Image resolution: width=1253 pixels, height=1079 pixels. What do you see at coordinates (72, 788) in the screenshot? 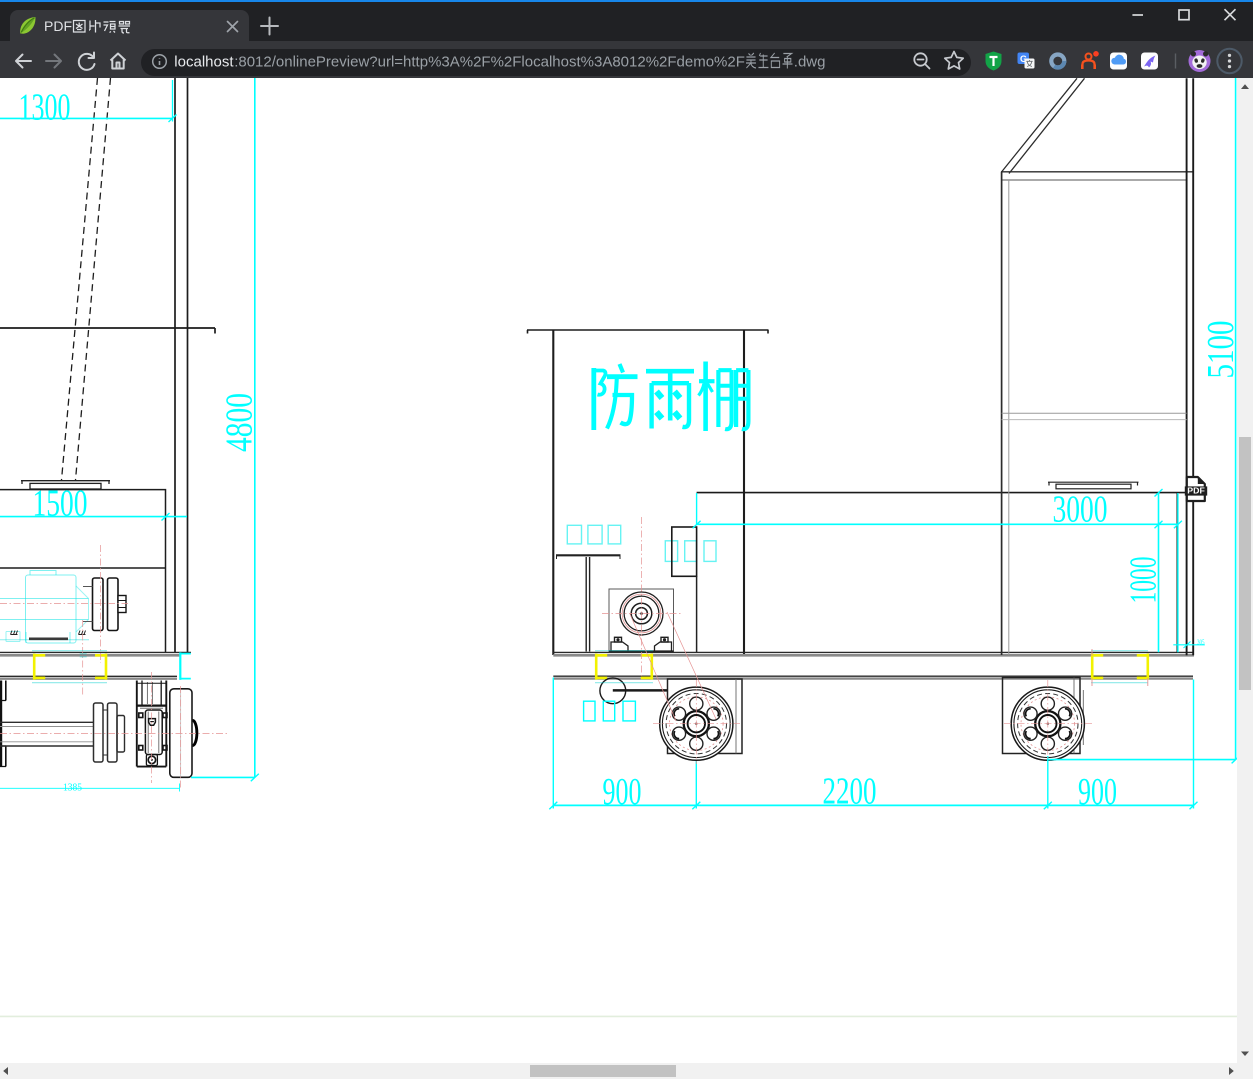
I see `svg-text: 1385` at bounding box center [72, 788].